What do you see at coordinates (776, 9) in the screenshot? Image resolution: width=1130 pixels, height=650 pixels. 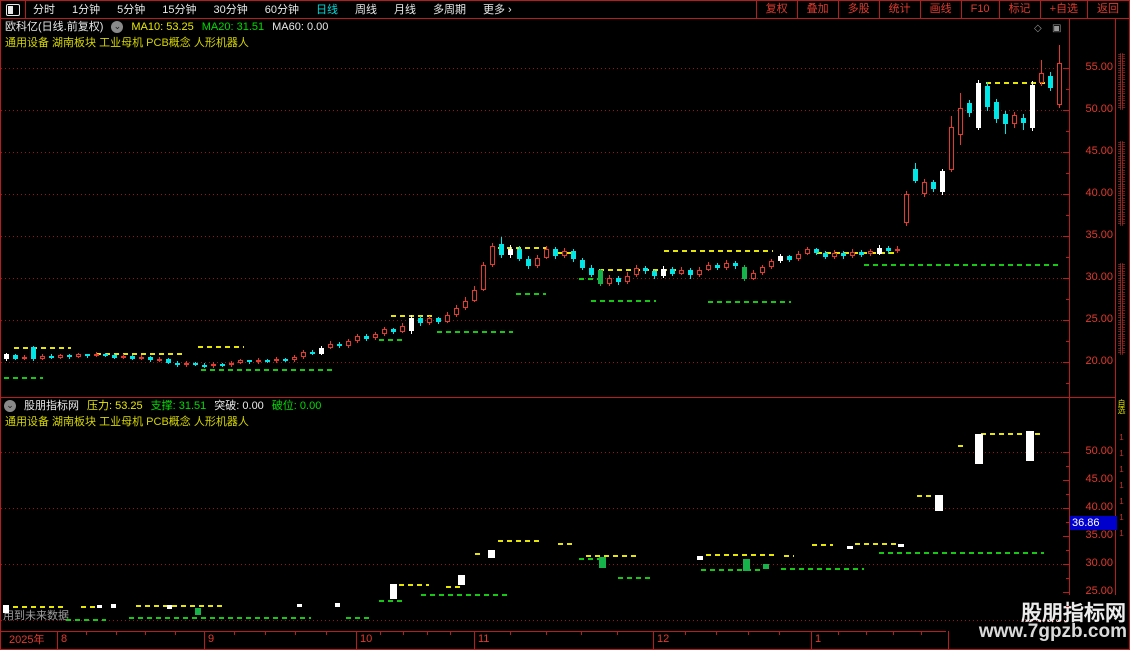 I see `toolbar-button-复权: 复权` at bounding box center [776, 9].